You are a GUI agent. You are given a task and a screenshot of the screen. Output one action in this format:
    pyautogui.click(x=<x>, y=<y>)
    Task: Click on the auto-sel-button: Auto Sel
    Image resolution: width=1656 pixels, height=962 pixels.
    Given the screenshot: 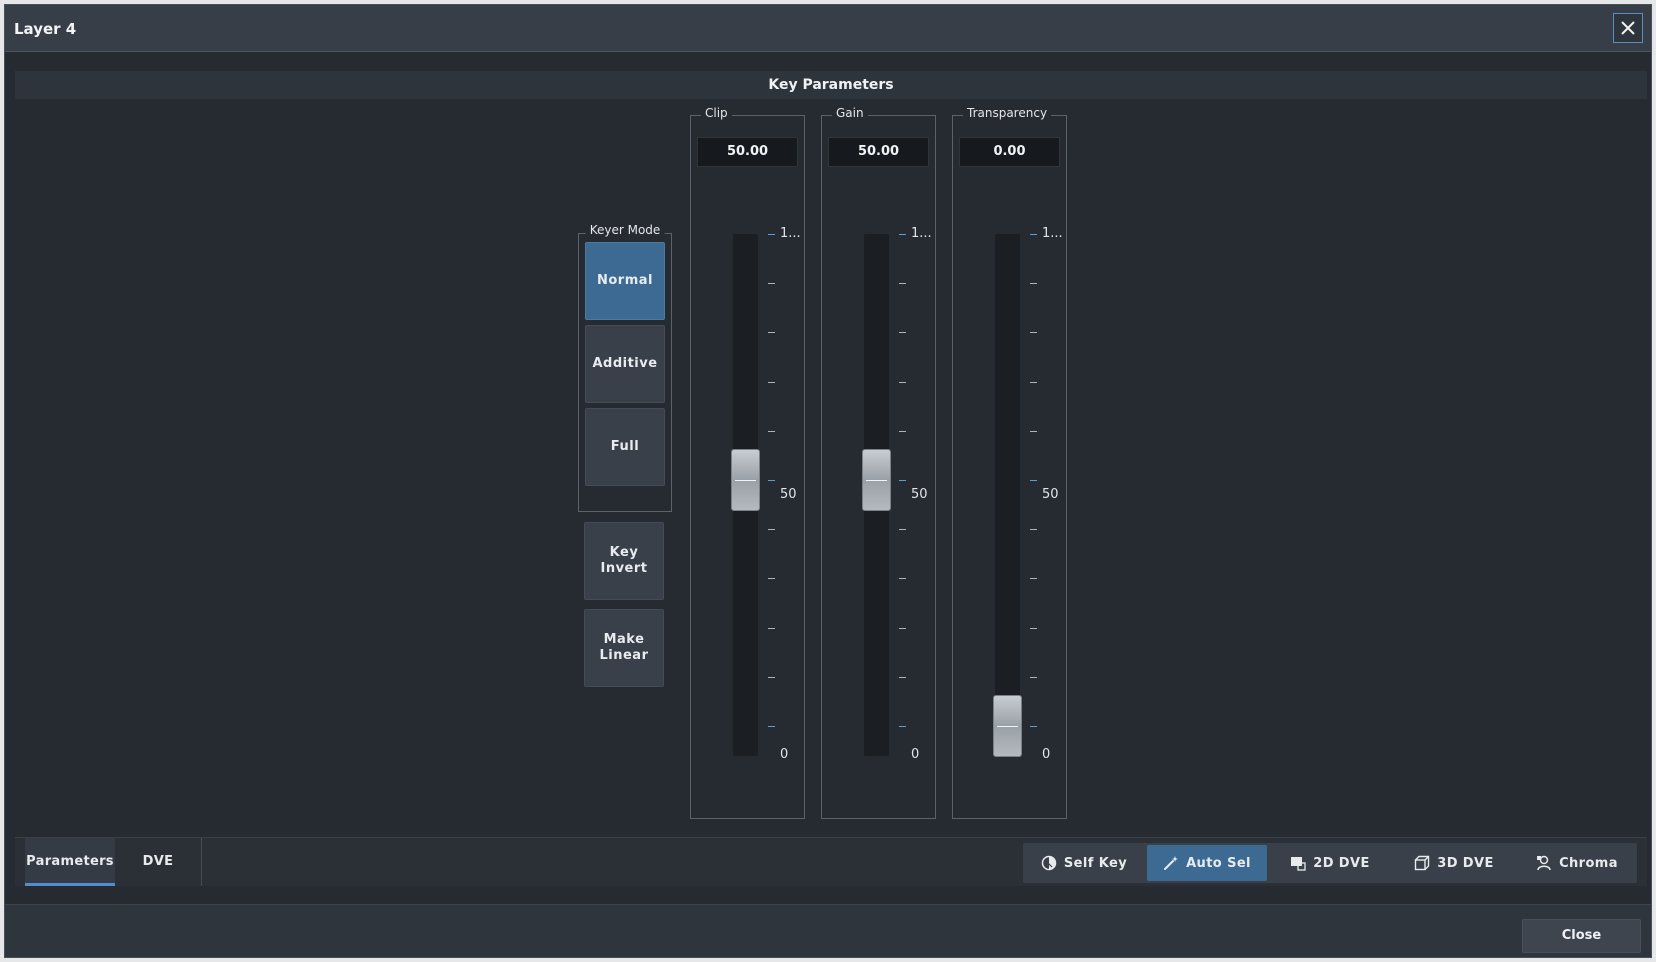 What is the action you would take?
    pyautogui.click(x=1207, y=863)
    